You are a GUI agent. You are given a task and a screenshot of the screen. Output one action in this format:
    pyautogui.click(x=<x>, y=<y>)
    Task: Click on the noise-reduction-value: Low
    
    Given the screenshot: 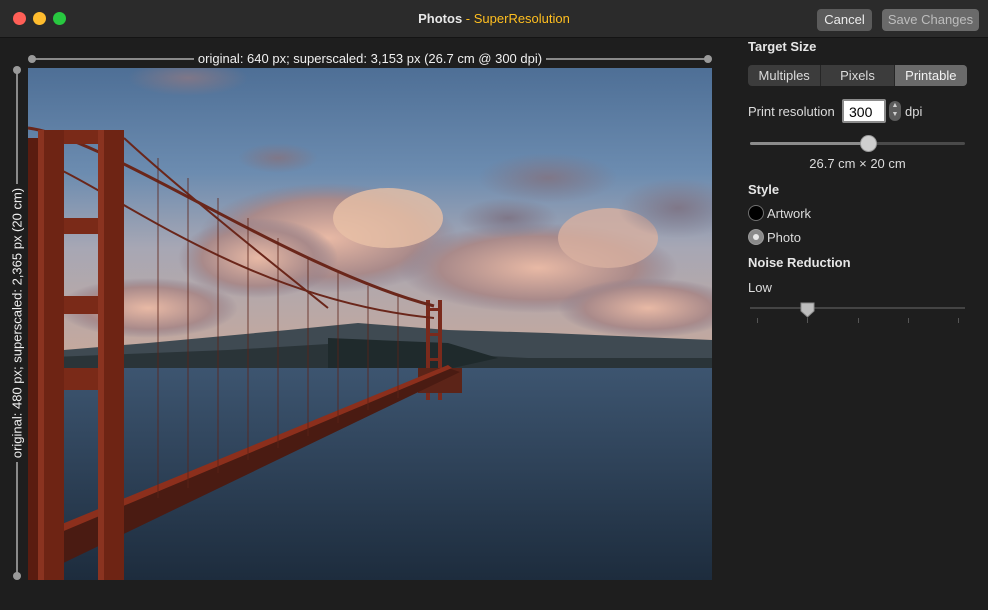 What is the action you would take?
    pyautogui.click(x=760, y=287)
    